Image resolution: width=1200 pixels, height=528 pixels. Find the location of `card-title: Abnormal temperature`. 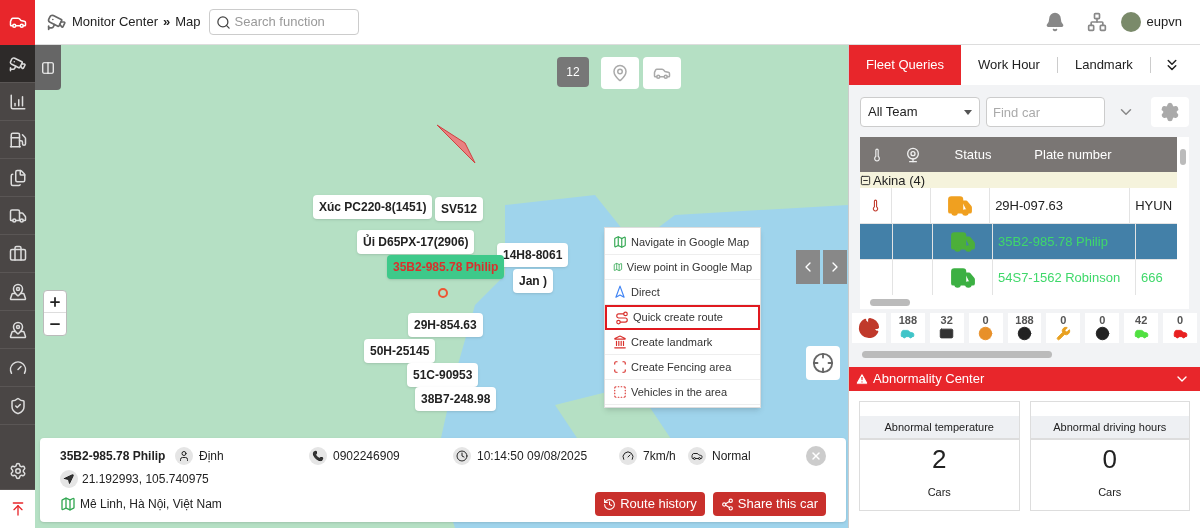

card-title: Abnormal temperature is located at coordinates (939, 428).